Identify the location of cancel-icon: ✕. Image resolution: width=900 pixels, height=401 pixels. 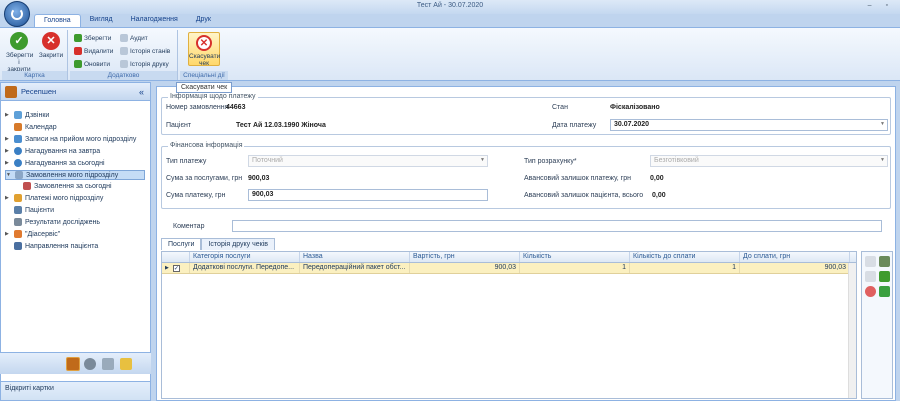
(204, 43).